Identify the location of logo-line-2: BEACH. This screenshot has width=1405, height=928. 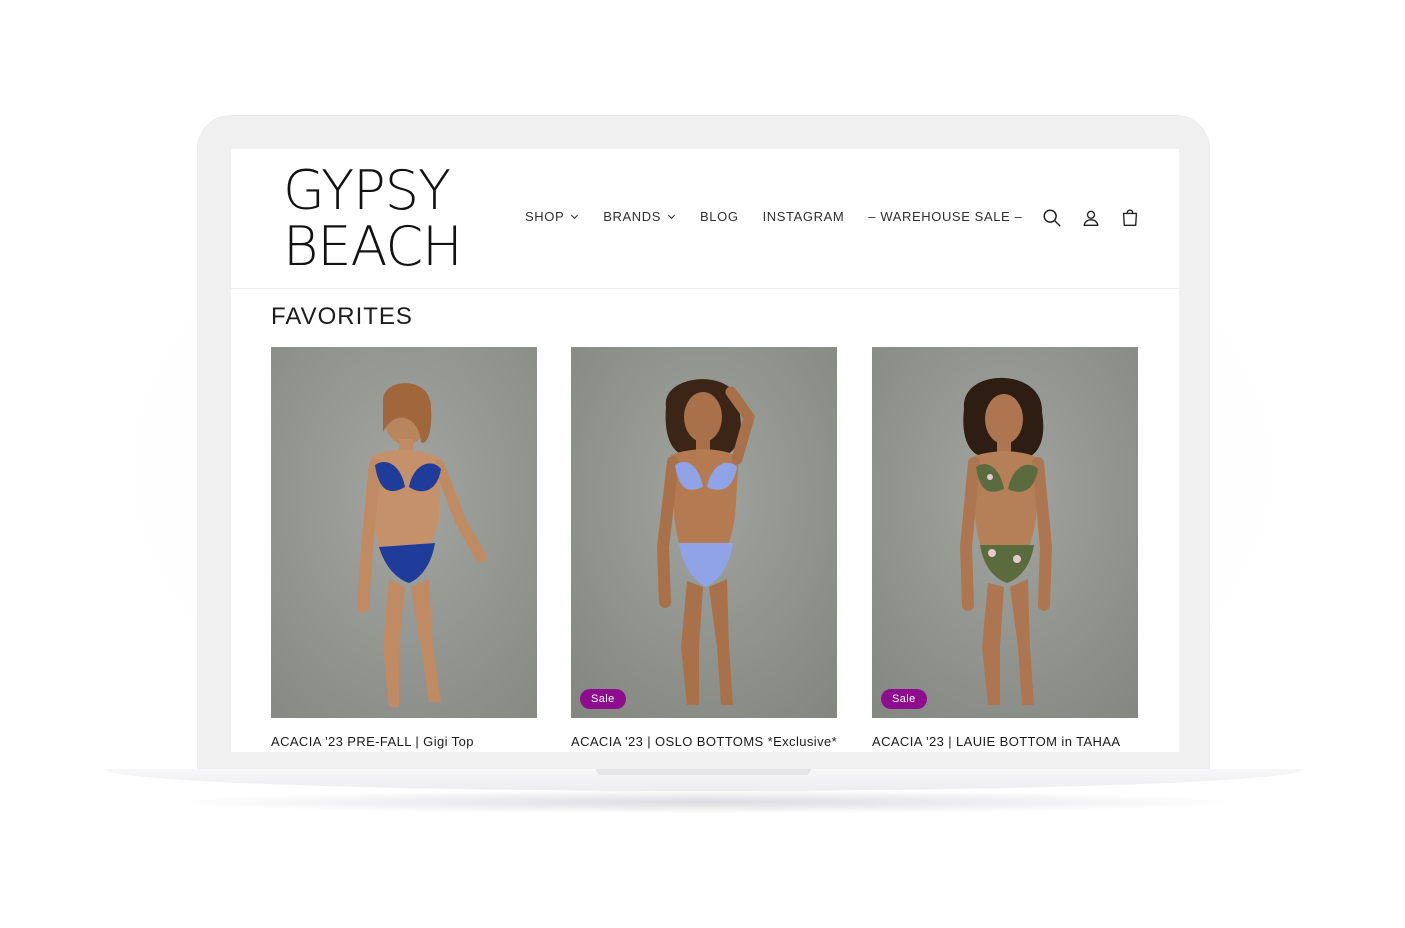
(373, 246).